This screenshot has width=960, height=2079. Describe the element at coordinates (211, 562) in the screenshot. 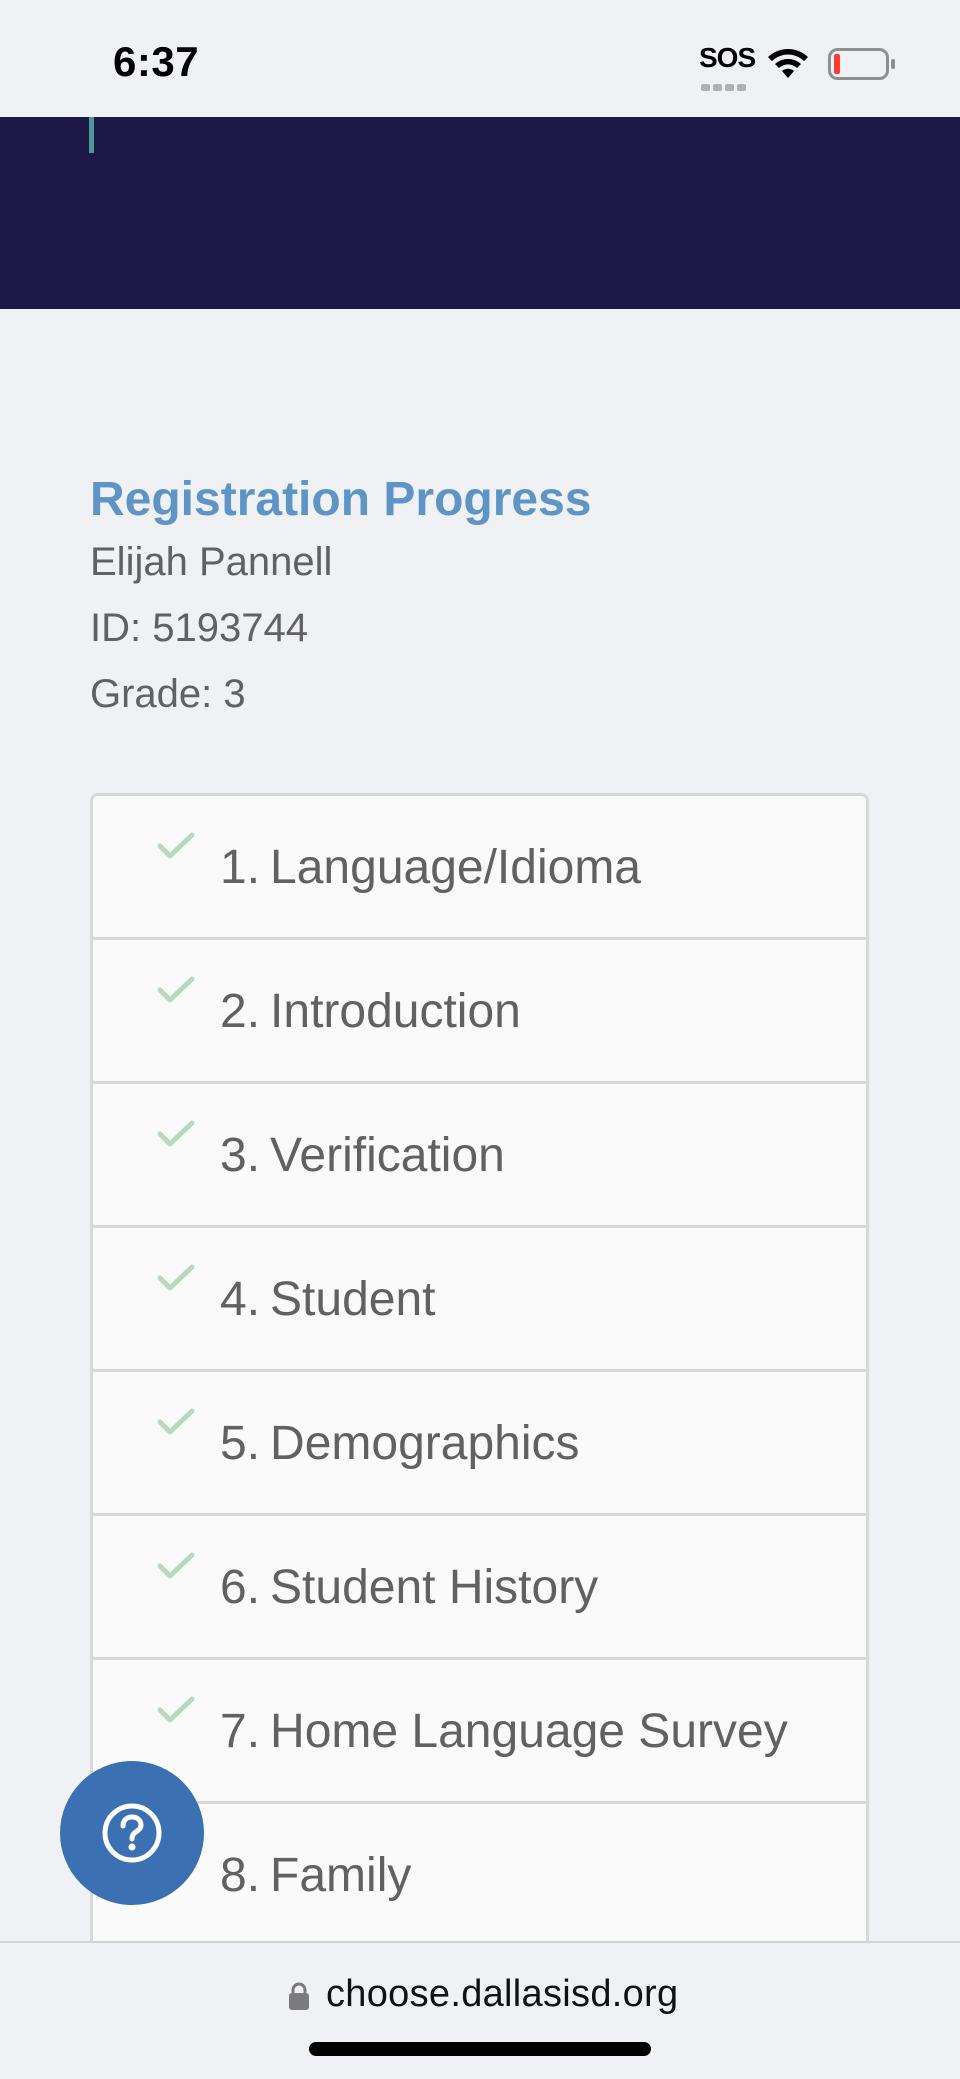

I see `student-name: Elijah Pannell` at that location.